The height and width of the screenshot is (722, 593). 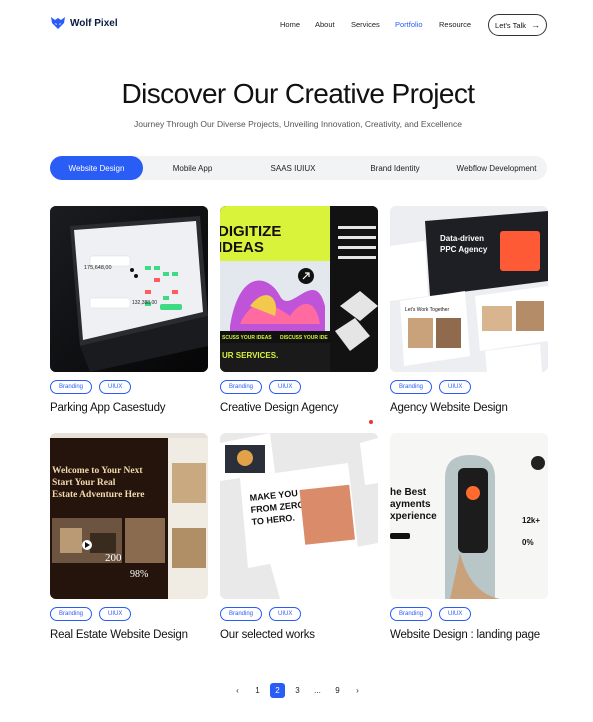 What do you see at coordinates (247, 338) in the screenshot?
I see `discuss-text-1: SCUSS YOUR IDEAS` at bounding box center [247, 338].